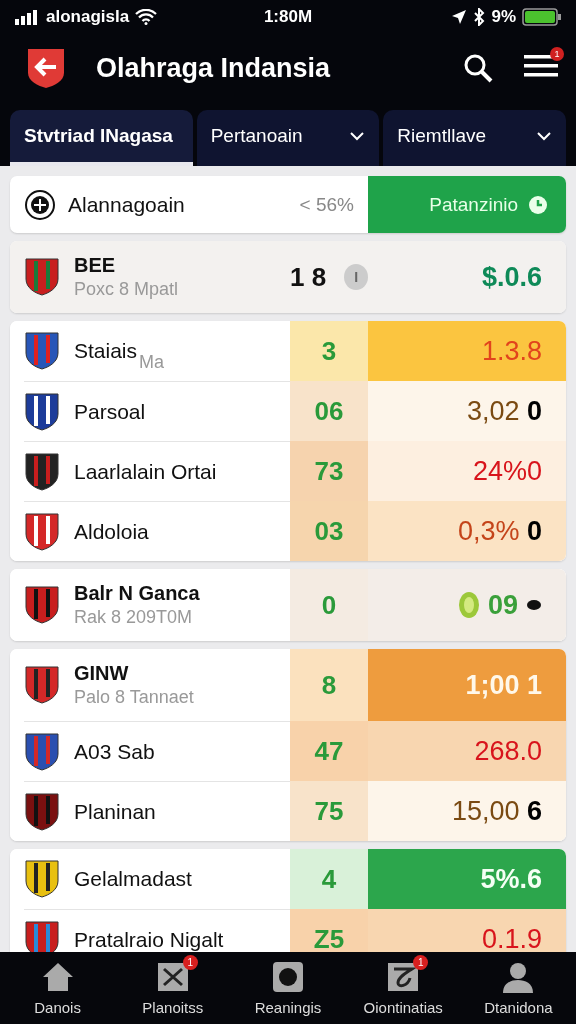 Image resolution: width=576 pixels, height=1024 pixels. I want to click on tab: Riemtllave, so click(474, 138).